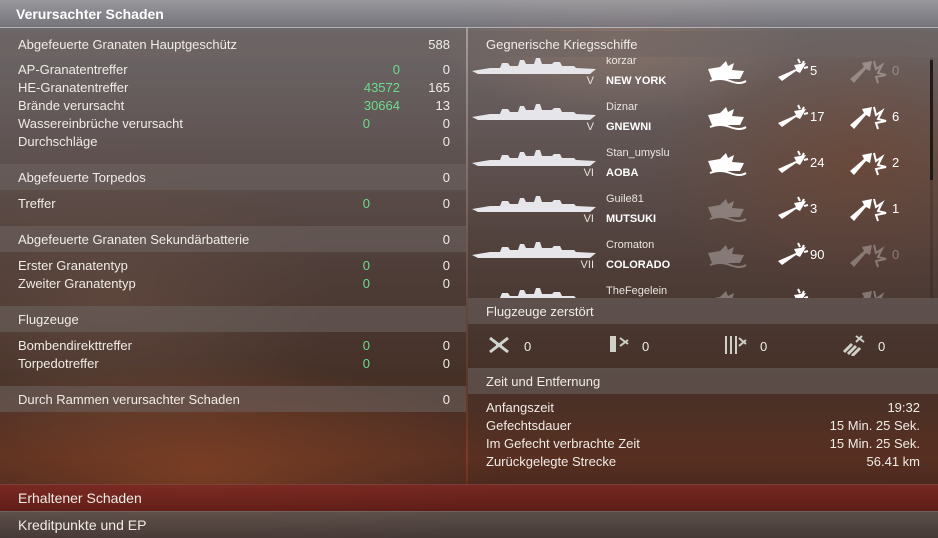  I want to click on ramming-header: Durch Rammen verursachter Schaden 0, so click(233, 399).